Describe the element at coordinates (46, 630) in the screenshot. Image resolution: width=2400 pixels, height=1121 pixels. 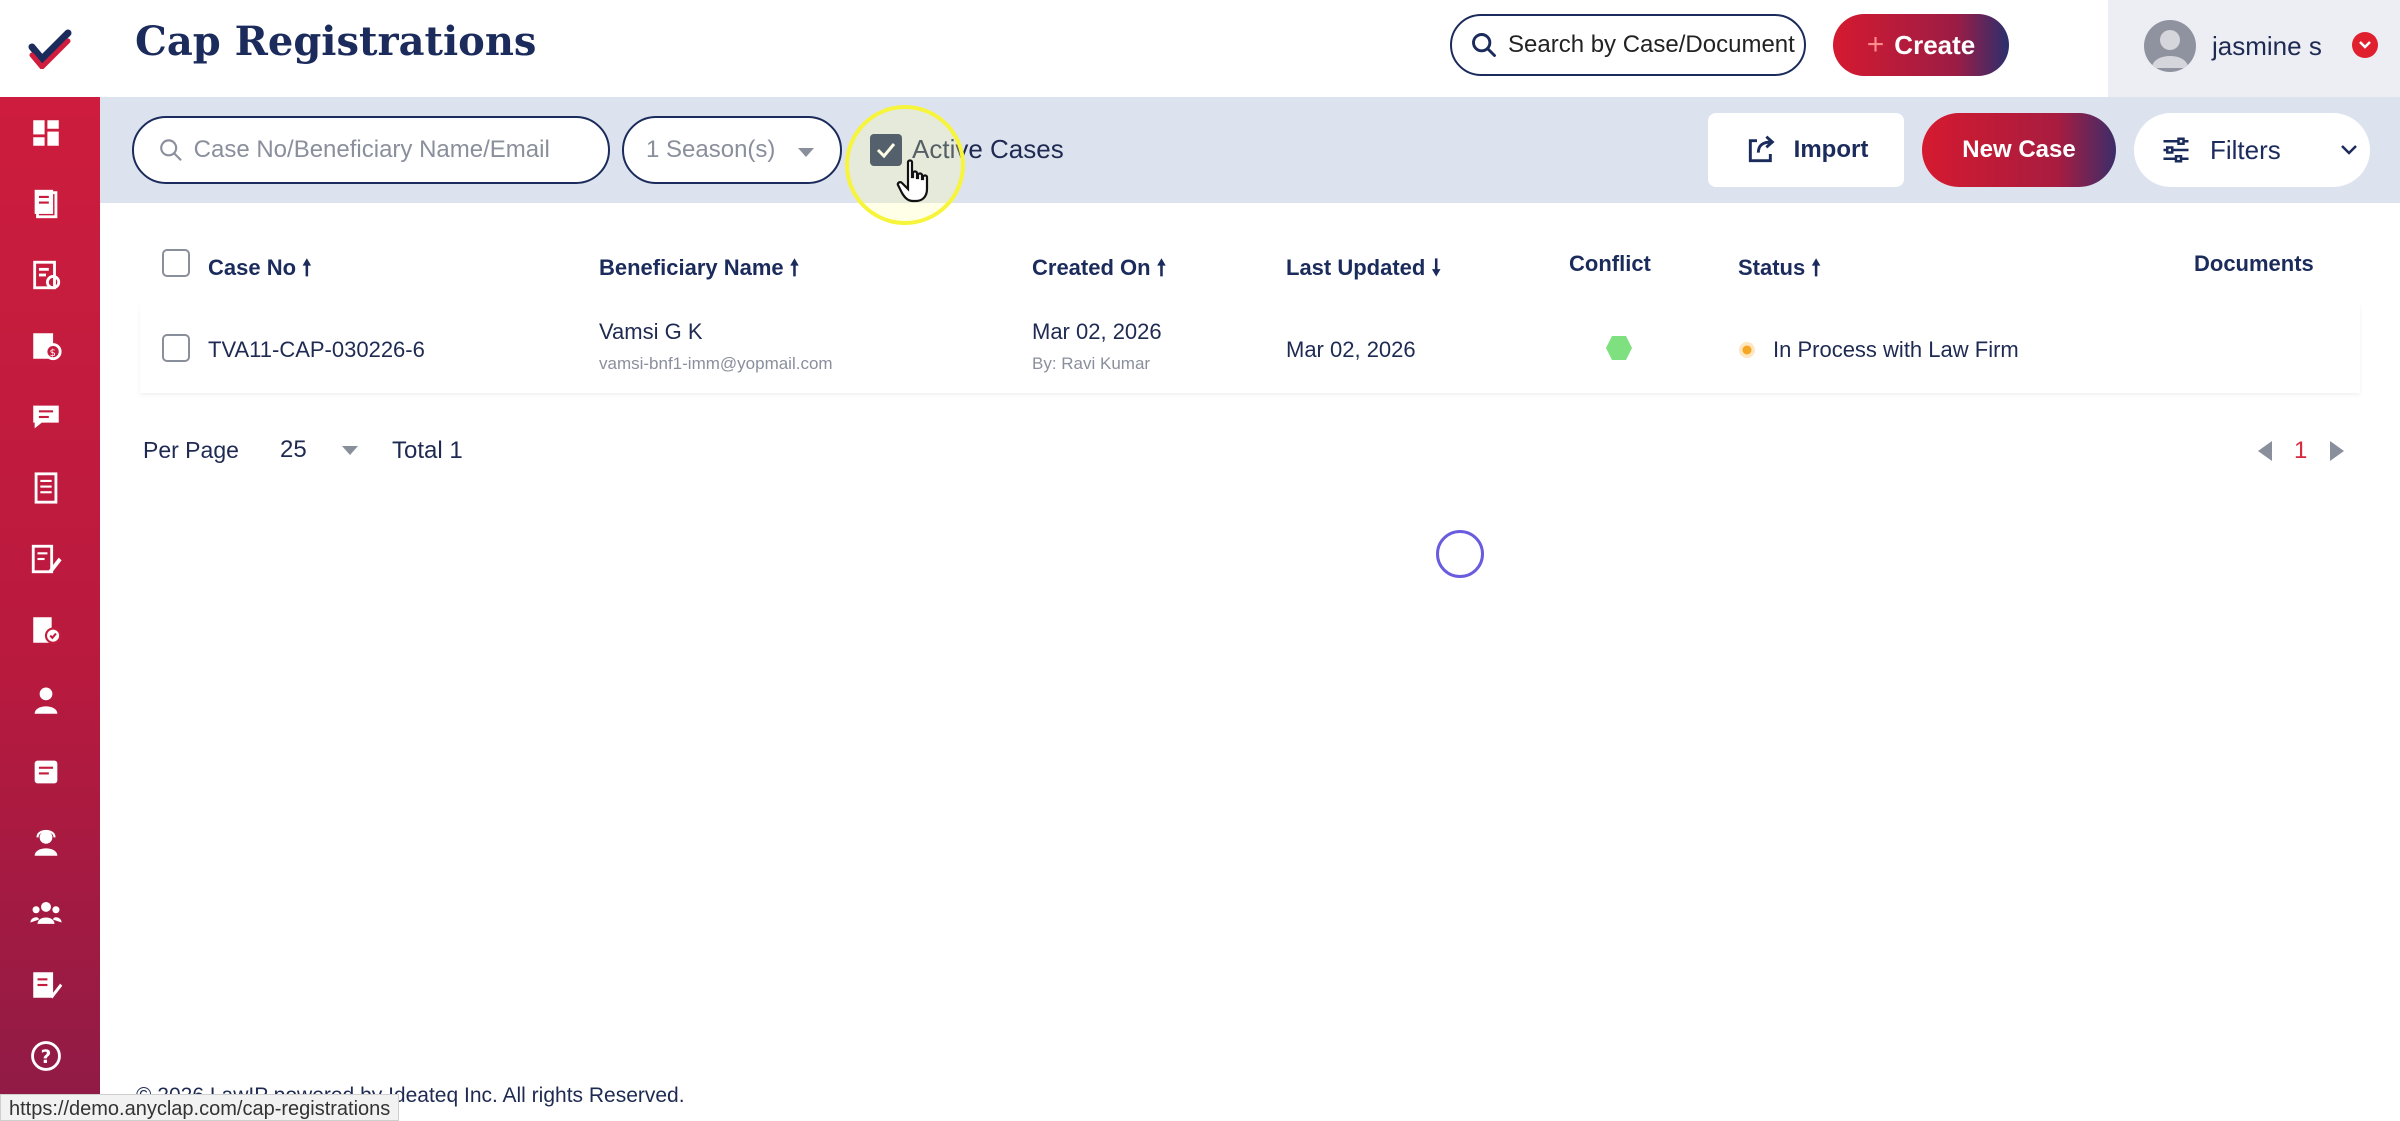
I see `secure-docs-icon` at that location.